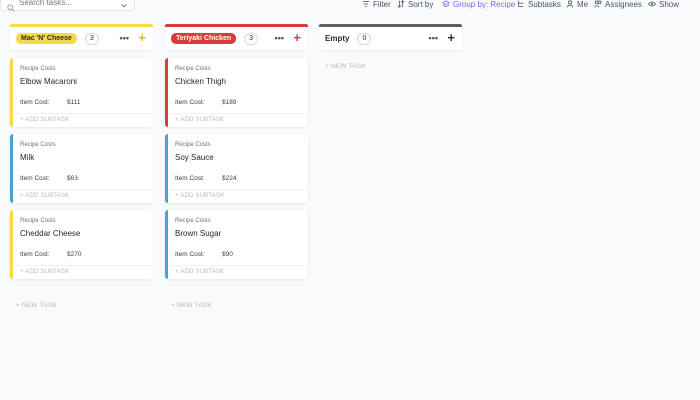 The width and height of the screenshot is (700, 400). Describe the element at coordinates (72, 178) in the screenshot. I see `card-field-value: $63` at that location.